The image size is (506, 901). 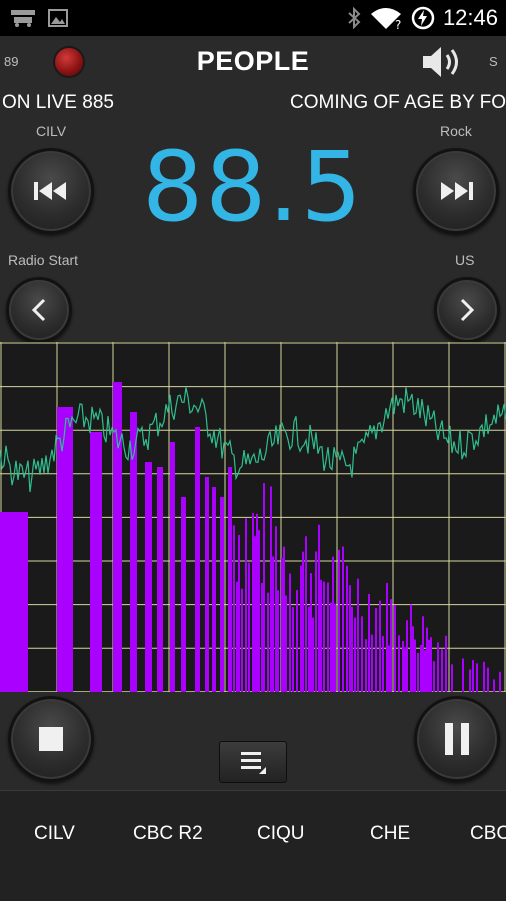 What do you see at coordinates (253, 440) in the screenshot?
I see `waveform-line` at bounding box center [253, 440].